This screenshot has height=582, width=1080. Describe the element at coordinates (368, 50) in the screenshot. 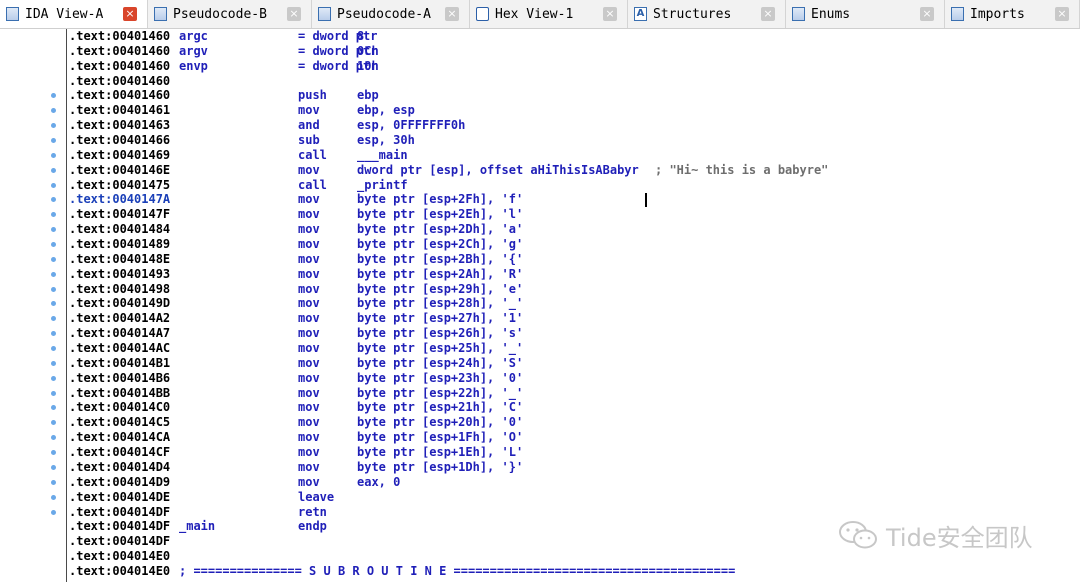

I see `line-operand: 0Ch` at that location.